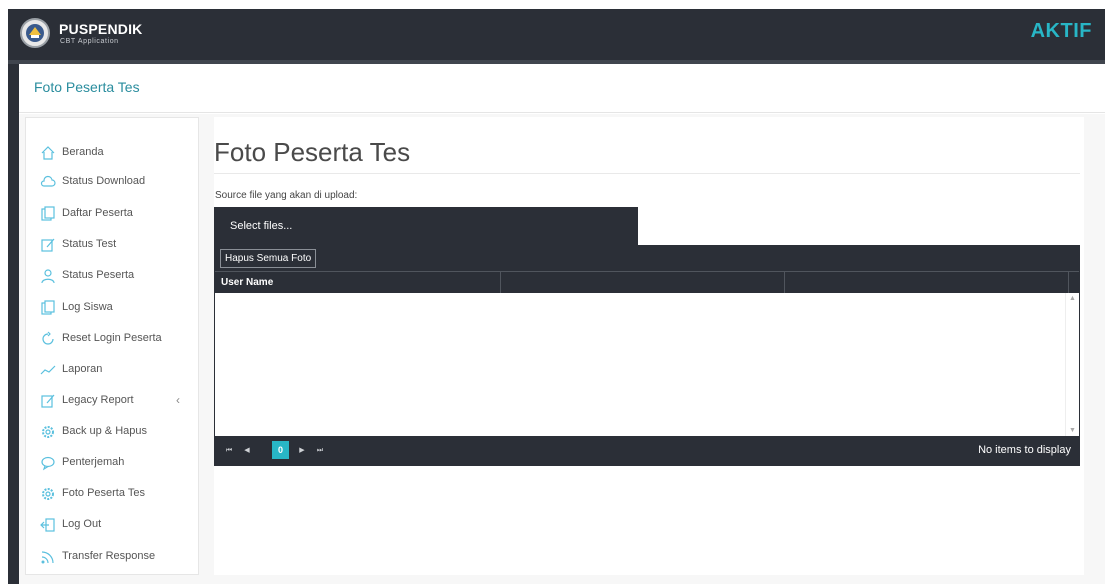 This screenshot has width=1105, height=584. I want to click on sidebar-item-daftar-peserta: Daftar Peserta, so click(112, 214).